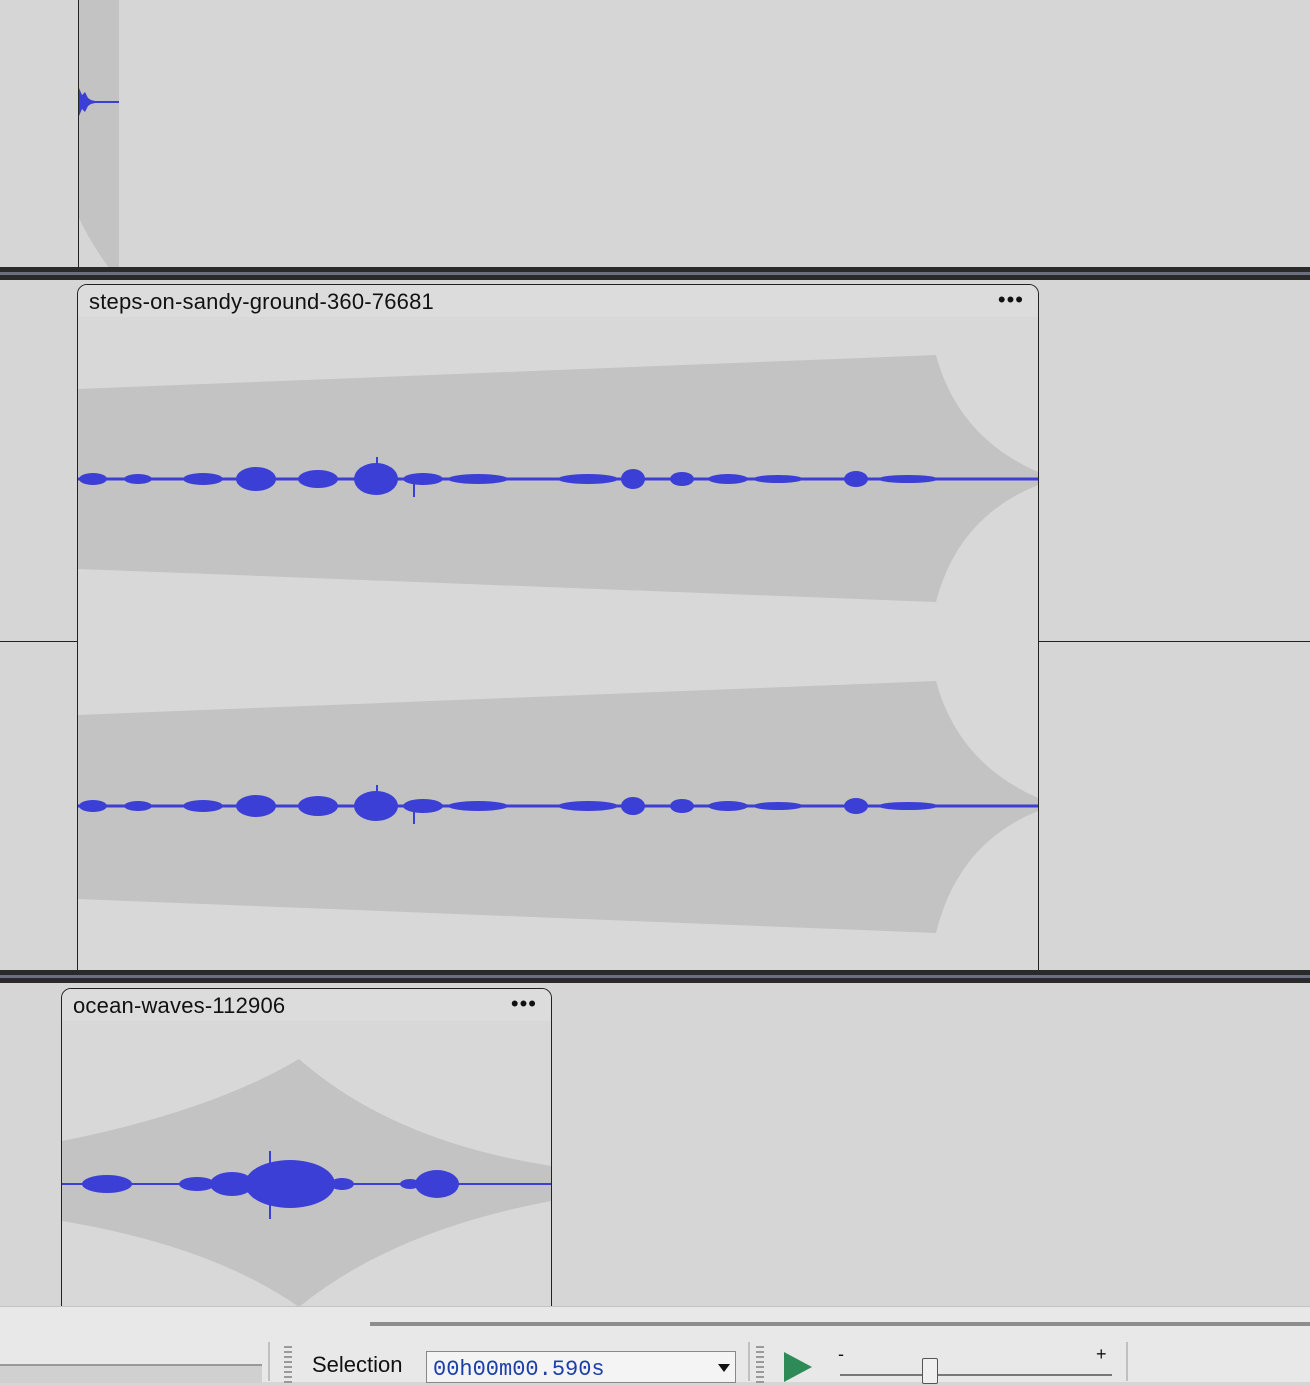 The width and height of the screenshot is (1310, 1386). What do you see at coordinates (261, 301) in the screenshot?
I see `clip-title: steps-on-sandy-ground-360-76681` at bounding box center [261, 301].